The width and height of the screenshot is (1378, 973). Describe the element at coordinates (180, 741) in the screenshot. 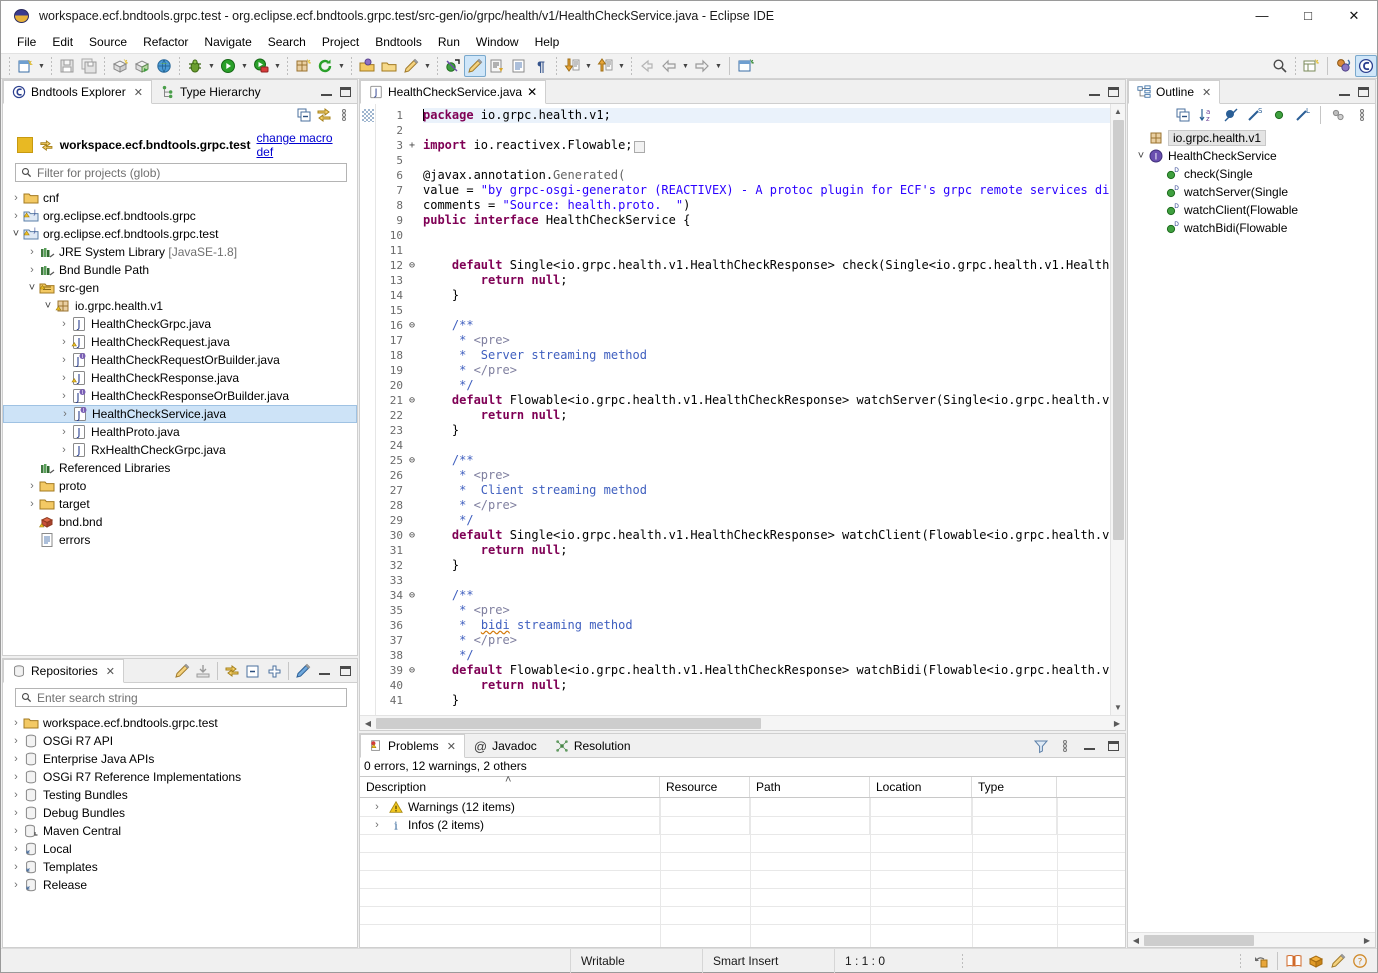

I see `repository-item: › OSGi R7 API` at that location.